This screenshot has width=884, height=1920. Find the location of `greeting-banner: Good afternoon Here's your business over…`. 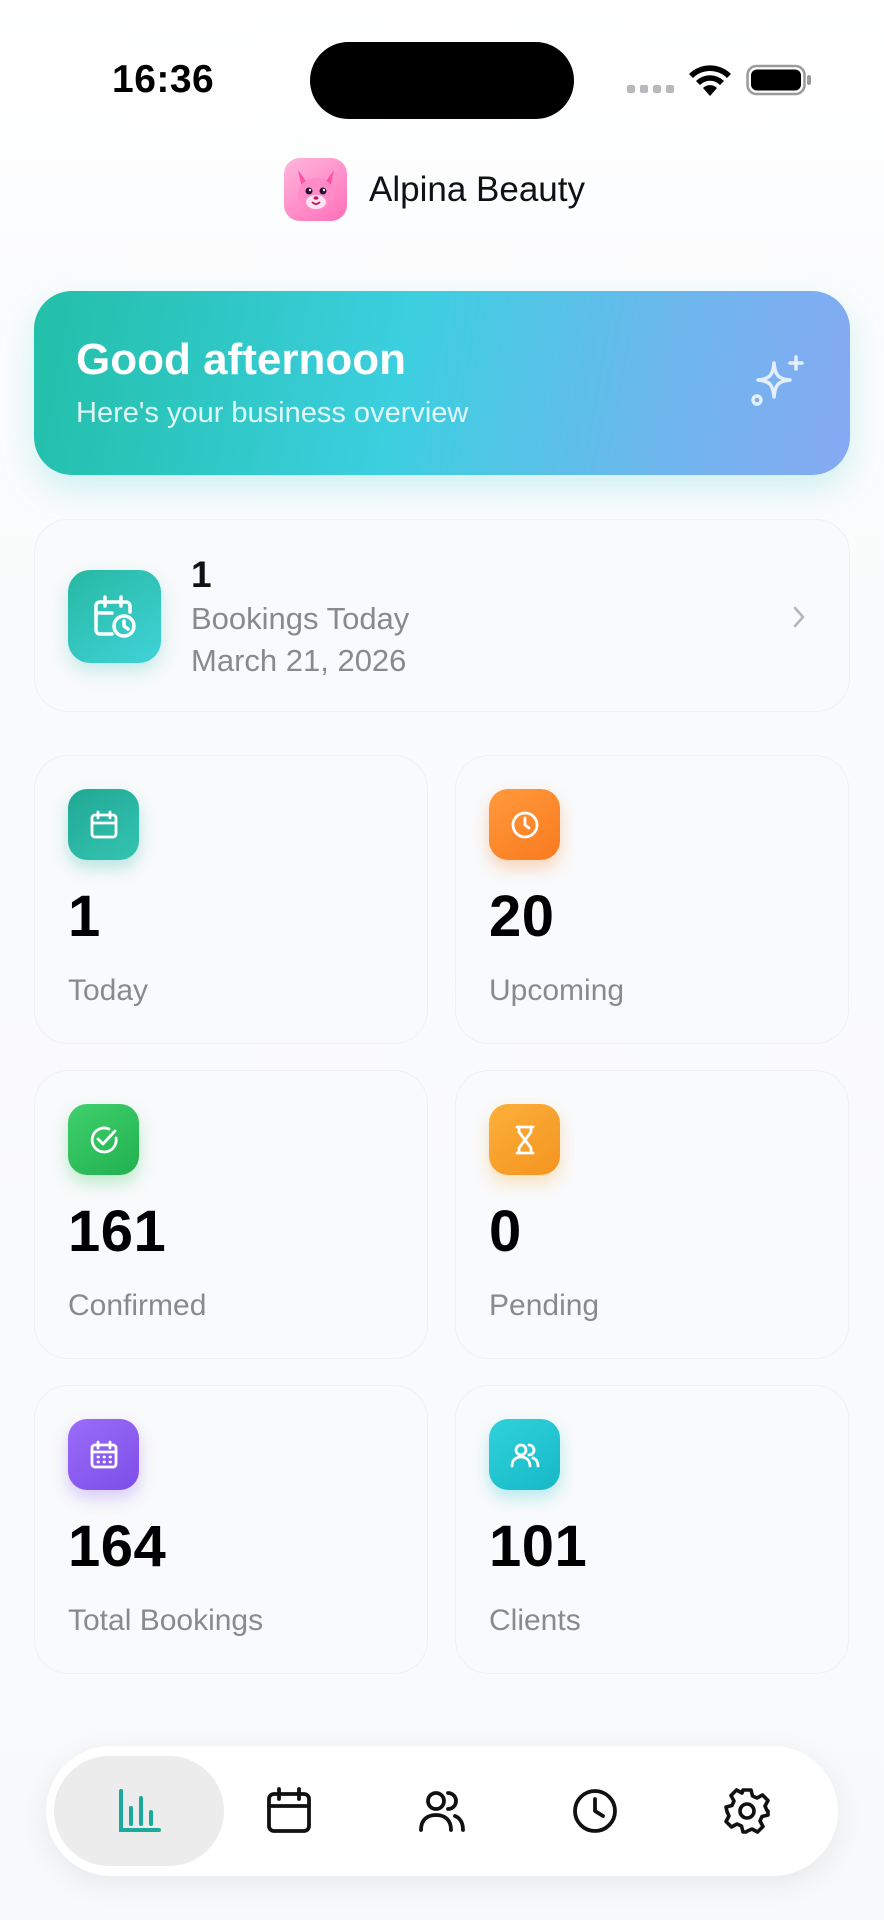

greeting-banner: Good afternoon Here's your business over… is located at coordinates (442, 383).